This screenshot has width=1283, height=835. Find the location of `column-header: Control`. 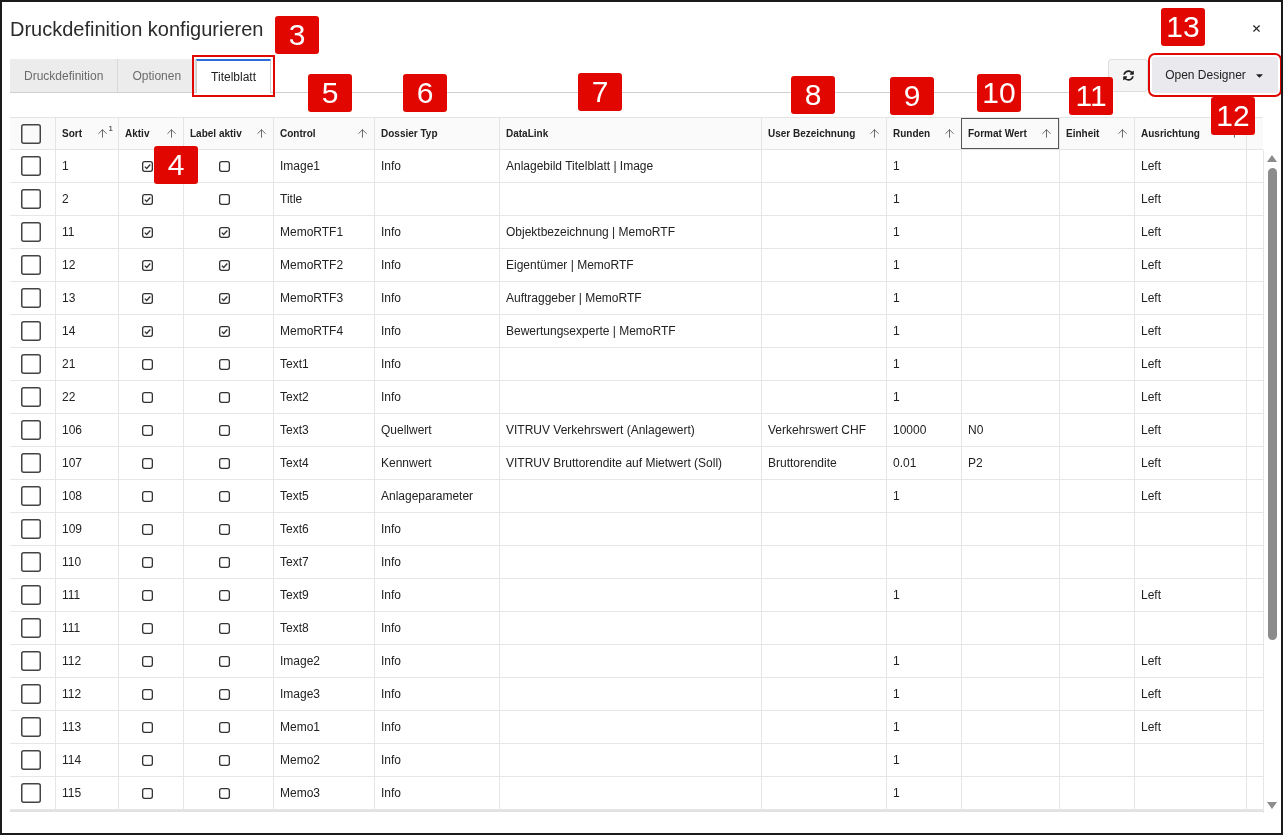

column-header: Control is located at coordinates (298, 133).